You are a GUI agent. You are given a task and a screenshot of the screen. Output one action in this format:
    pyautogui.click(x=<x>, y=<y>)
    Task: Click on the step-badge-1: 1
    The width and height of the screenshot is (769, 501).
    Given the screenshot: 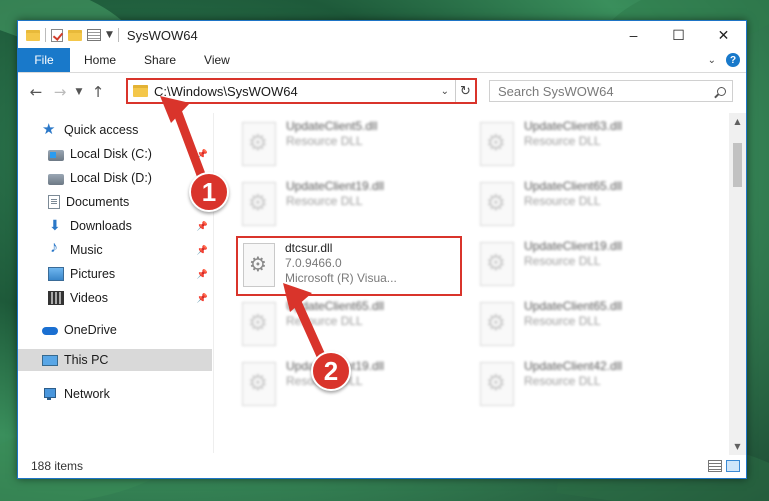 What is the action you would take?
    pyautogui.click(x=209, y=192)
    